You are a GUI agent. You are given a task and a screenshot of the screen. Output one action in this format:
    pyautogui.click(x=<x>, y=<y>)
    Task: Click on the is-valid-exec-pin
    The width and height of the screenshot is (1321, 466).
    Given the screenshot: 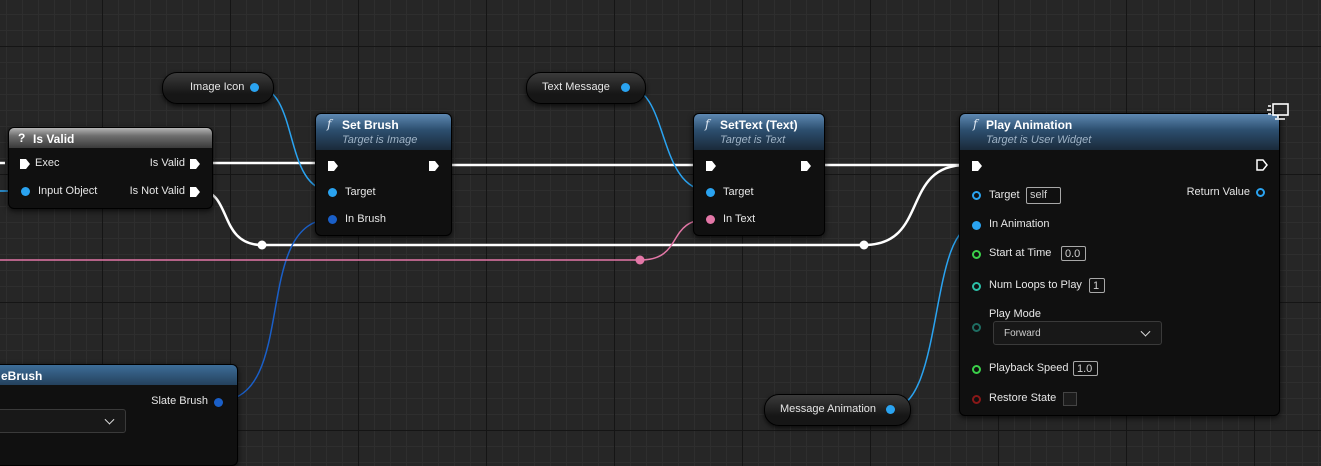 What is the action you would take?
    pyautogui.click(x=195, y=164)
    